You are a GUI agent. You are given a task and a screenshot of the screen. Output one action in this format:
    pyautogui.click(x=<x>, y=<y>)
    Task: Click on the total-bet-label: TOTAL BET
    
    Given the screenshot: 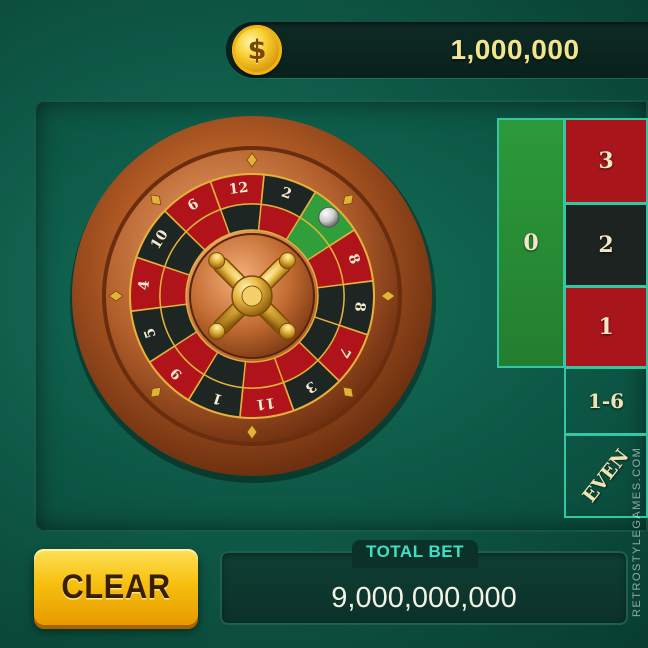 What is the action you would take?
    pyautogui.click(x=415, y=551)
    